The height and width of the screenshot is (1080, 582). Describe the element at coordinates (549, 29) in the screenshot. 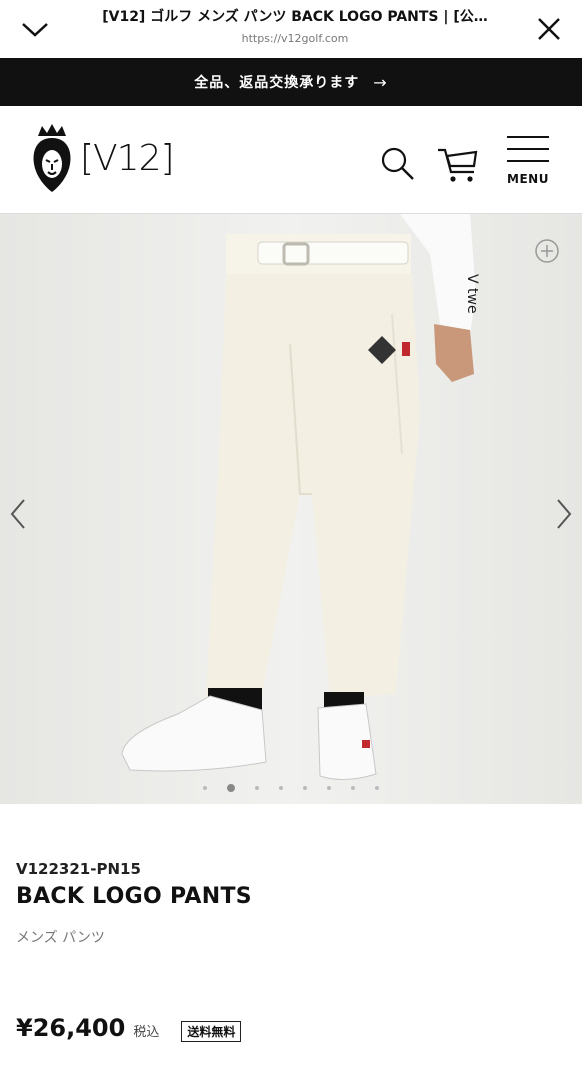

I see `close-icon` at that location.